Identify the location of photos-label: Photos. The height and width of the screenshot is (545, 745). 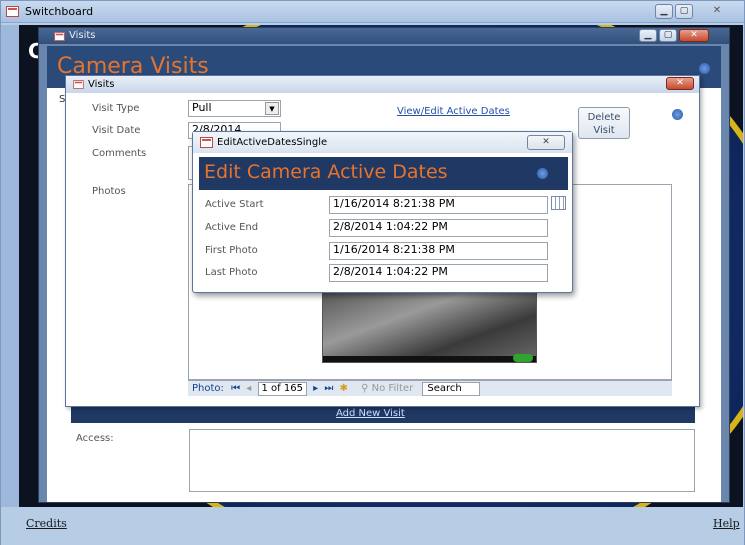
(109, 191).